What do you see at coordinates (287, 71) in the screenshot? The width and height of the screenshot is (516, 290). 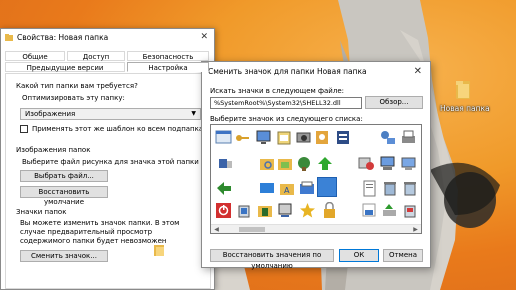 I see `dialog-title: Сменить значок для папки Новая папка` at bounding box center [287, 71].